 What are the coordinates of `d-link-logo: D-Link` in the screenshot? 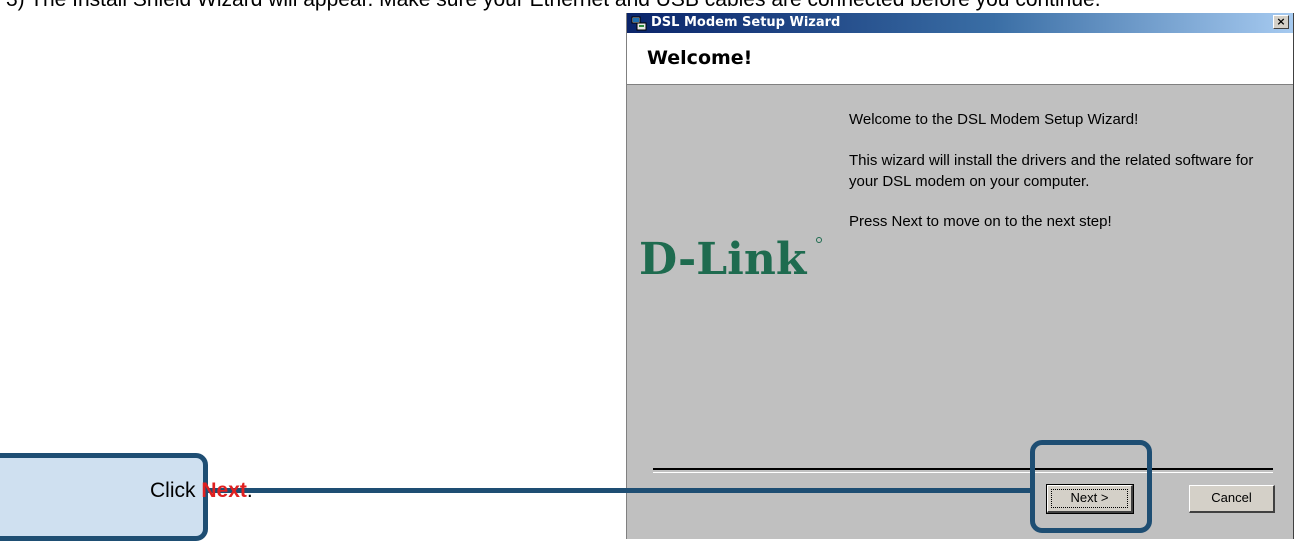 It's located at (730, 259).